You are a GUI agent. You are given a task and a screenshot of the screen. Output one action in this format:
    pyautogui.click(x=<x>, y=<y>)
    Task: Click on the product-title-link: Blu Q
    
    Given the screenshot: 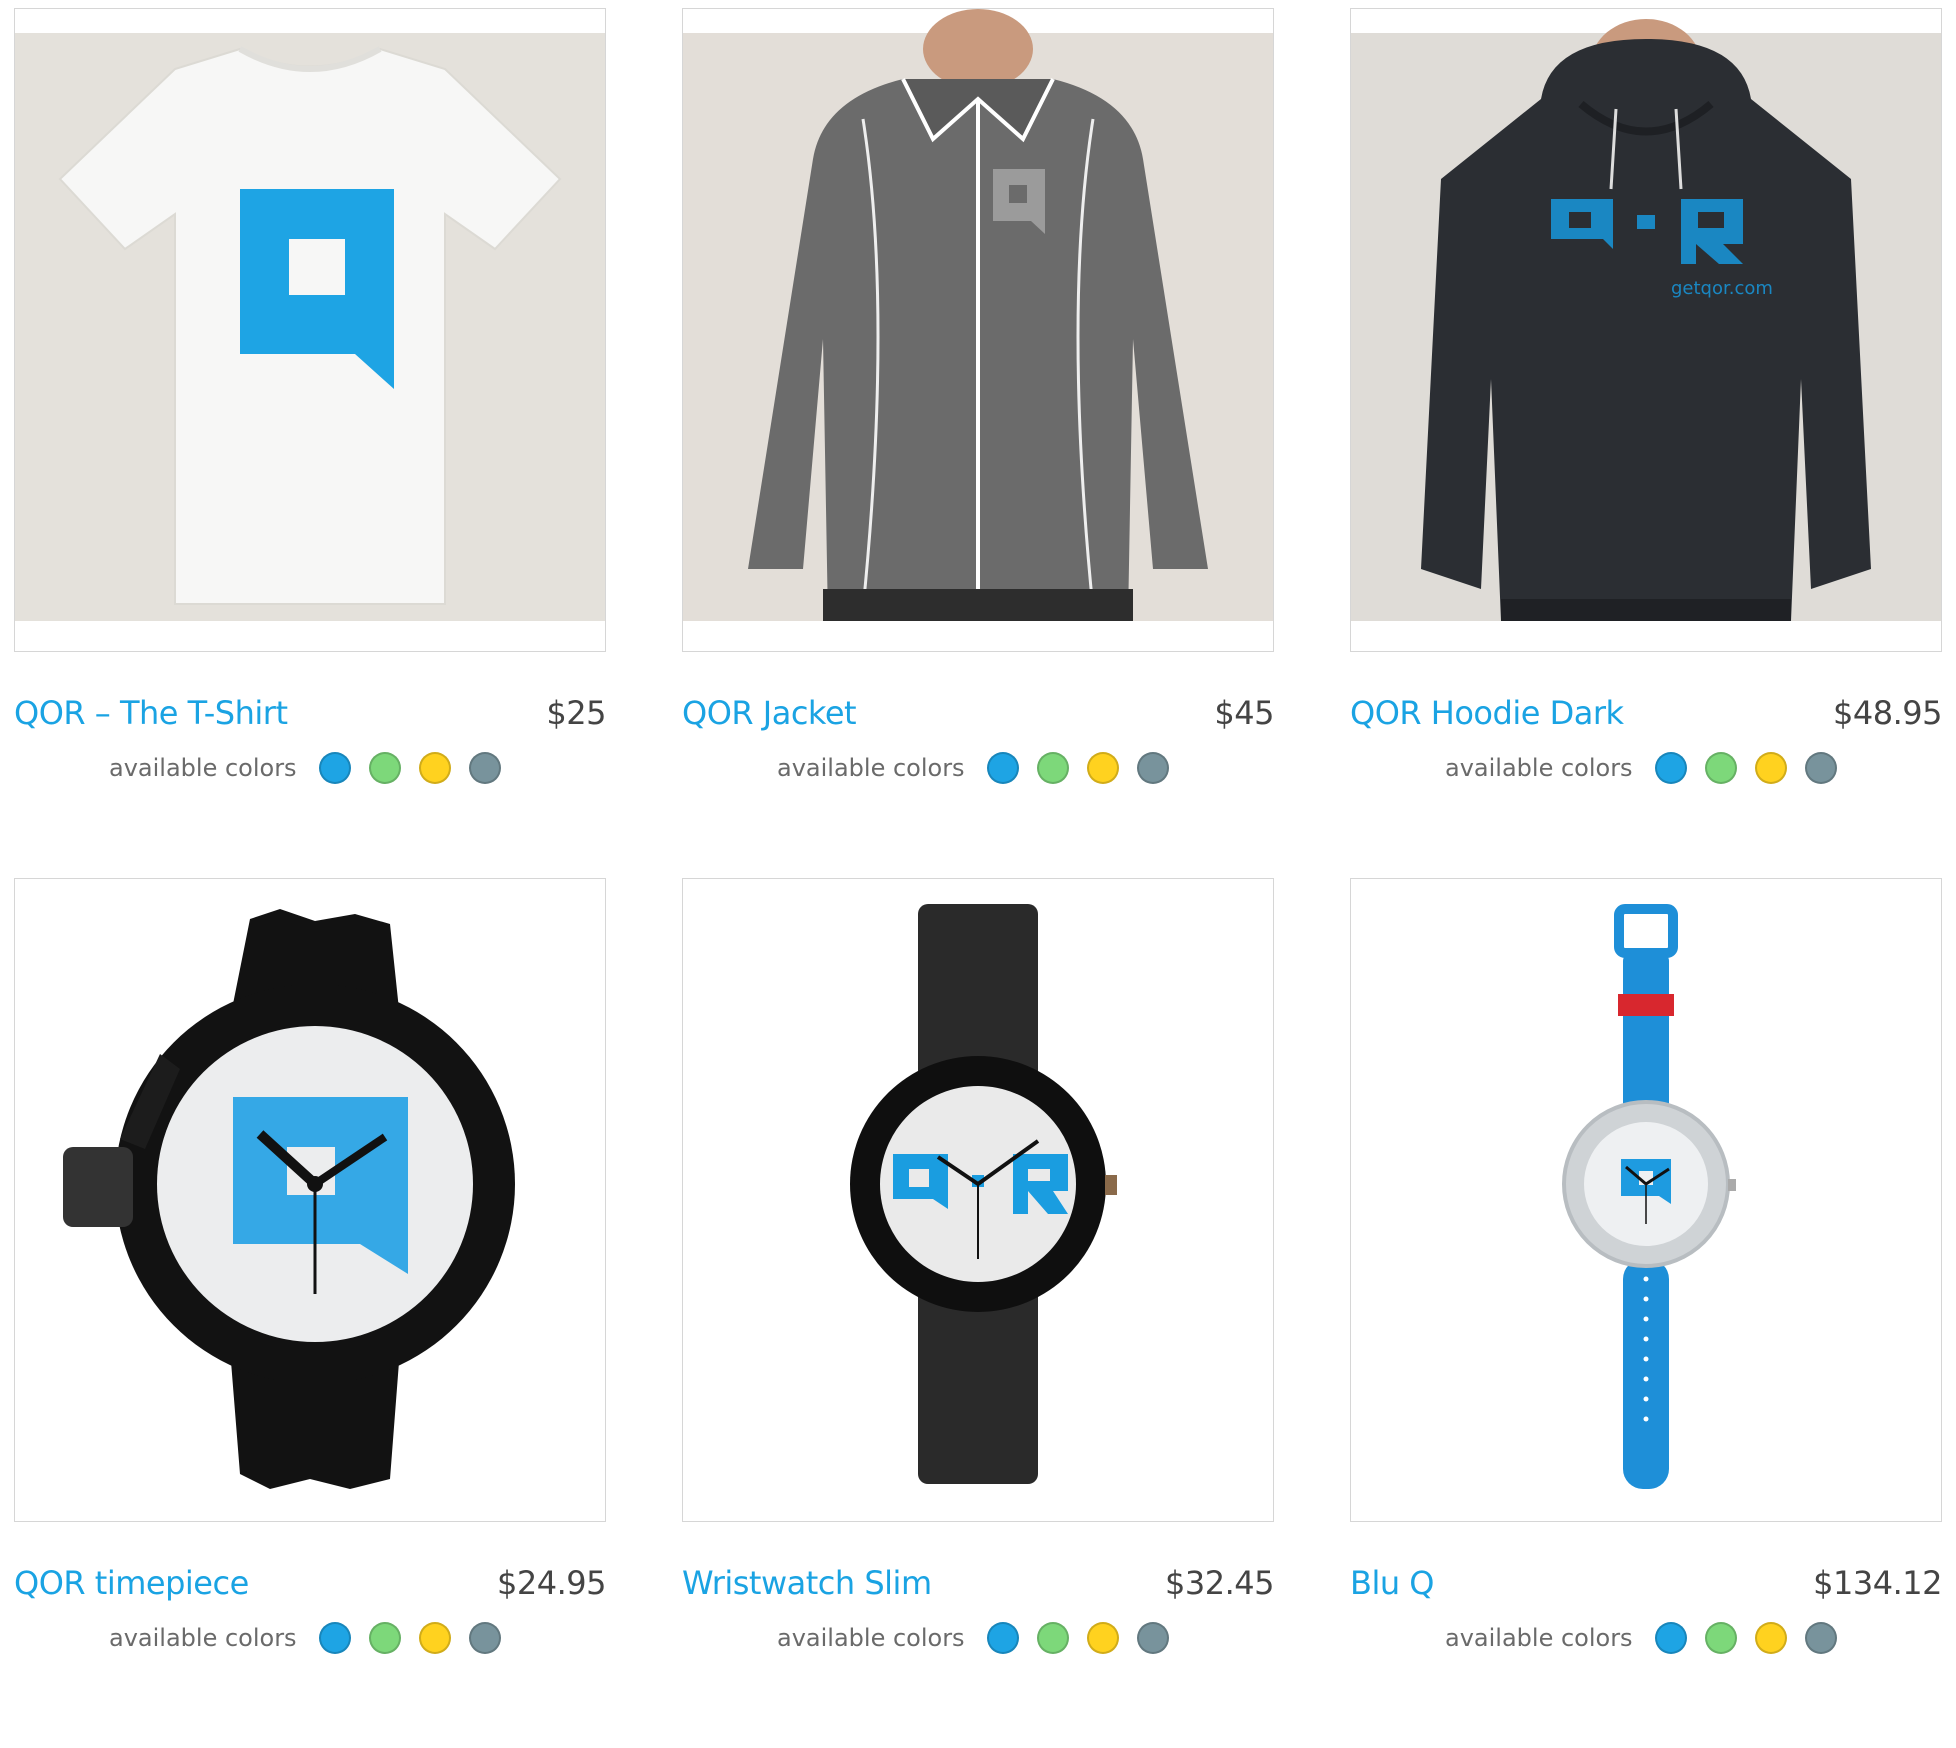 What is the action you would take?
    pyautogui.click(x=1392, y=1583)
    